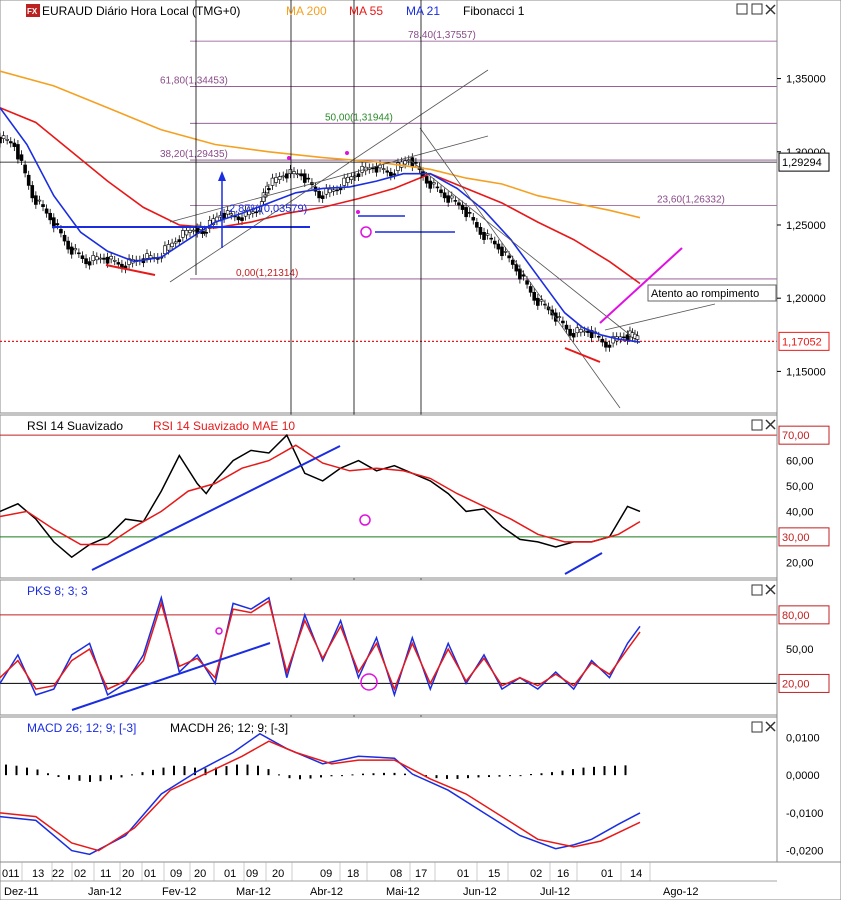  What do you see at coordinates (403, 892) in the screenshot?
I see `x-month-label: Mai-12` at bounding box center [403, 892].